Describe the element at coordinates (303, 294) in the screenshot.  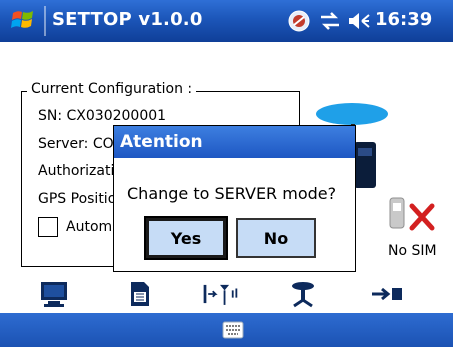
I see `base-station-icon` at that location.